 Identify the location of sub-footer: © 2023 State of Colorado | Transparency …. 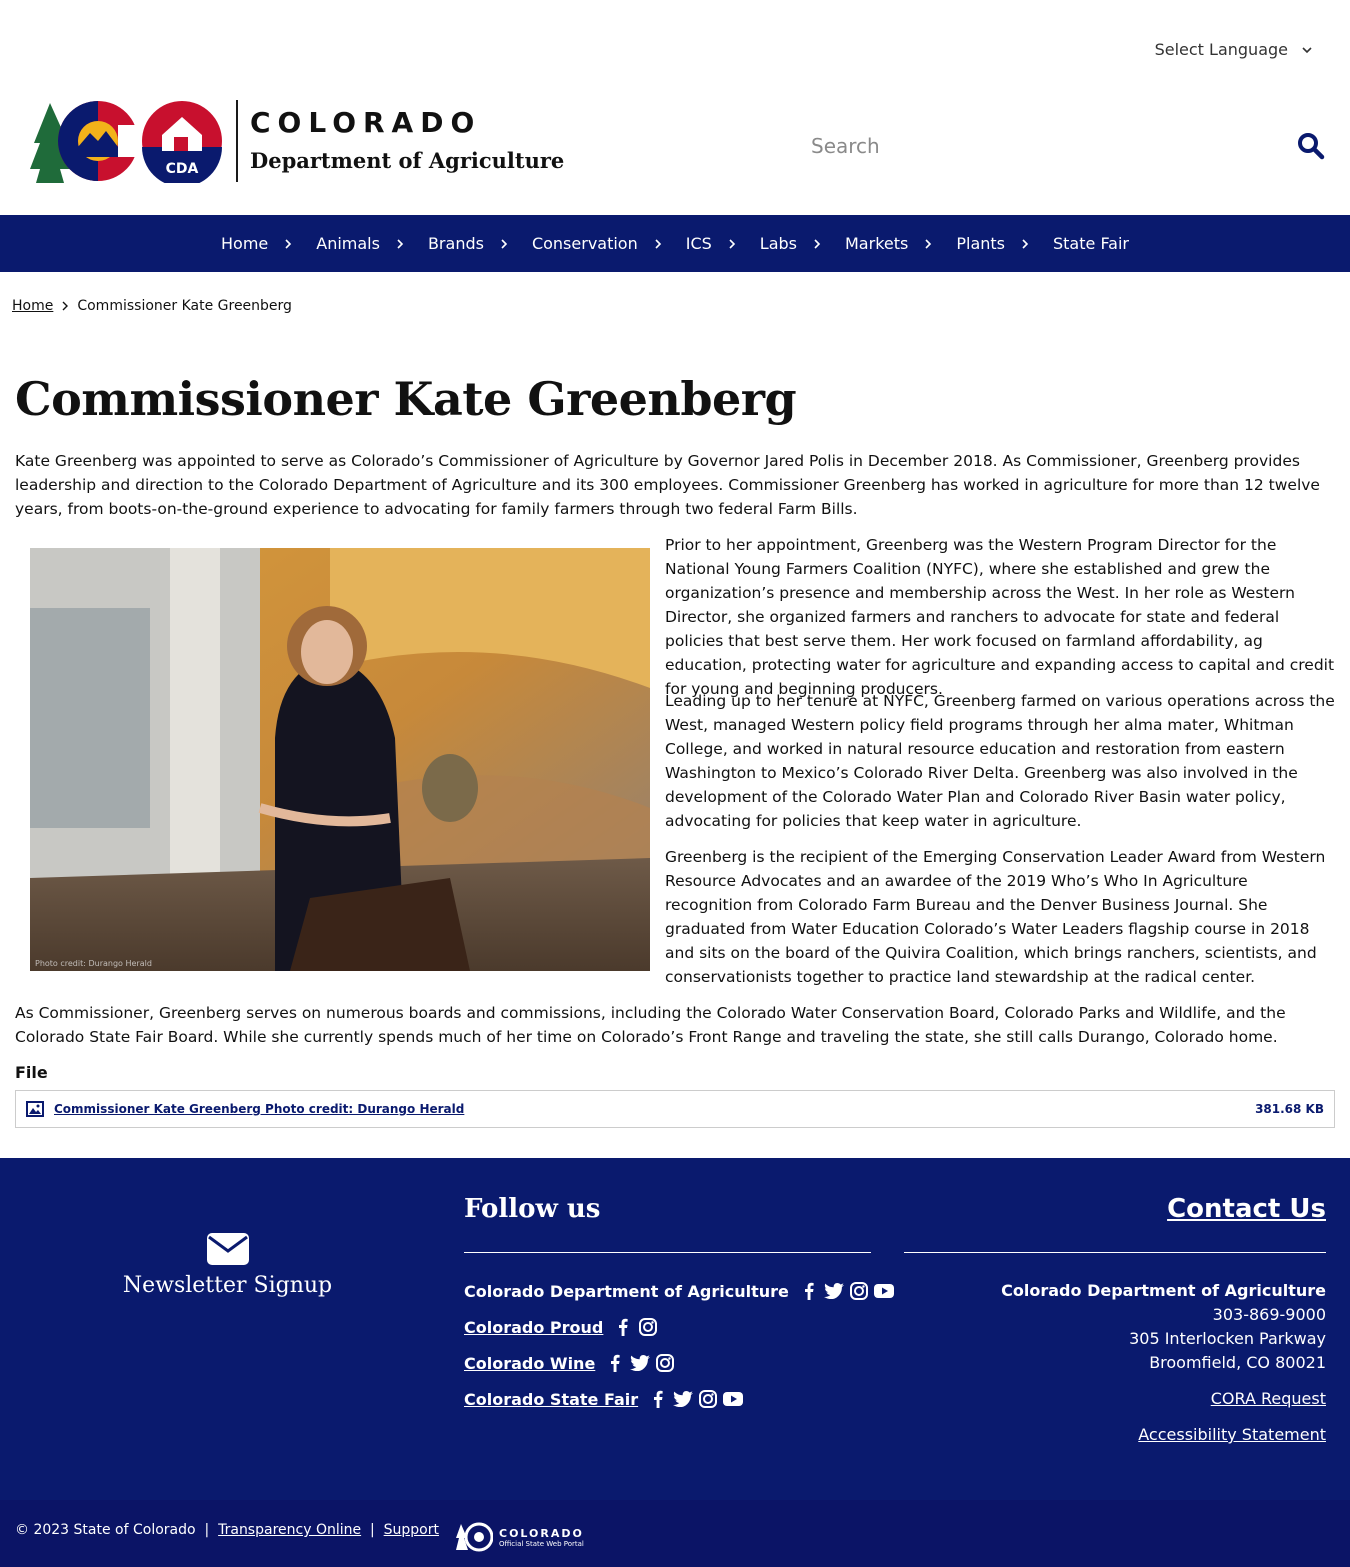
(675, 1533).